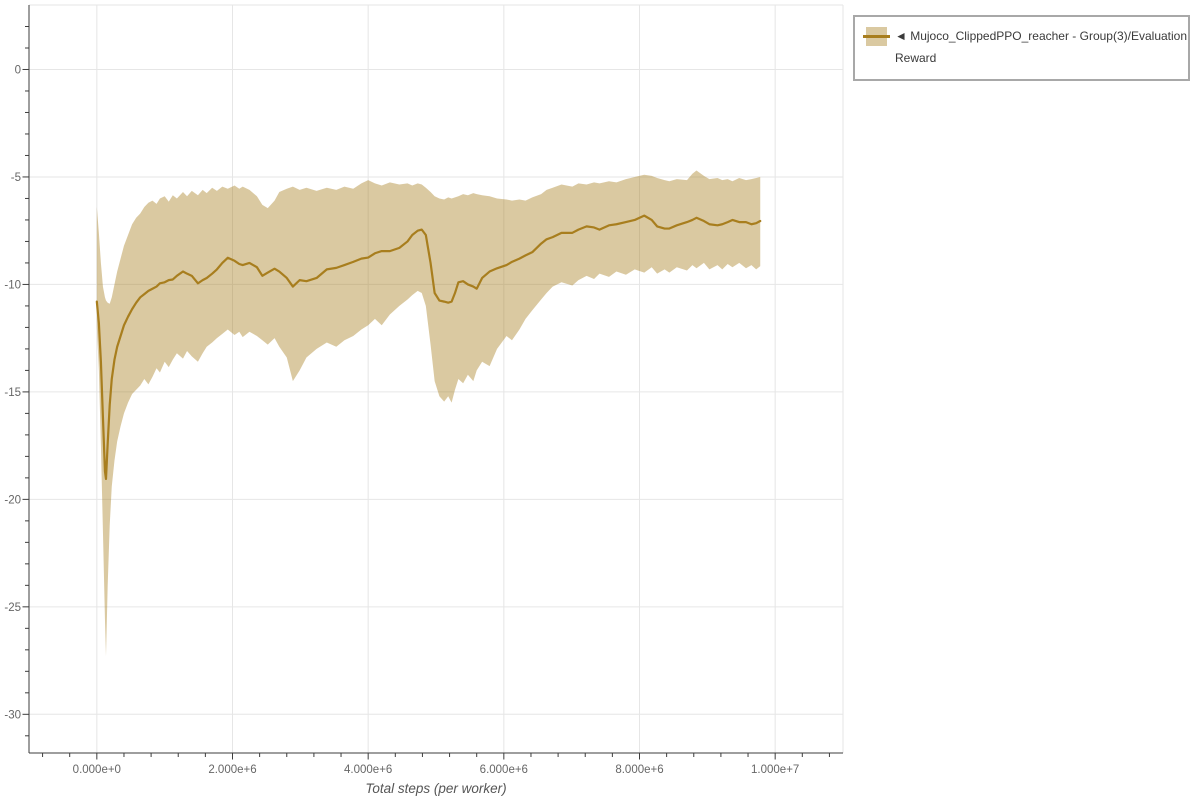 The image size is (1200, 800). I want to click on x-tick-label: 6.000e+6, so click(504, 770).